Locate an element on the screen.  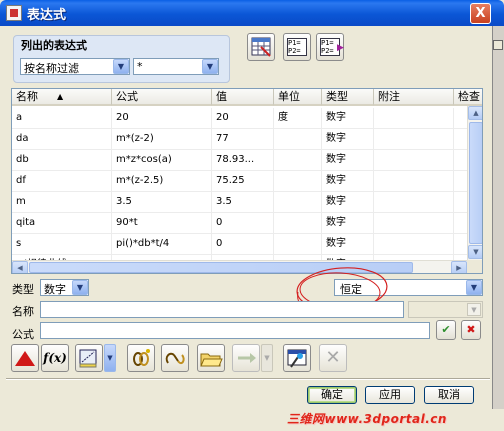
reference-button is located at coordinates (141, 358).